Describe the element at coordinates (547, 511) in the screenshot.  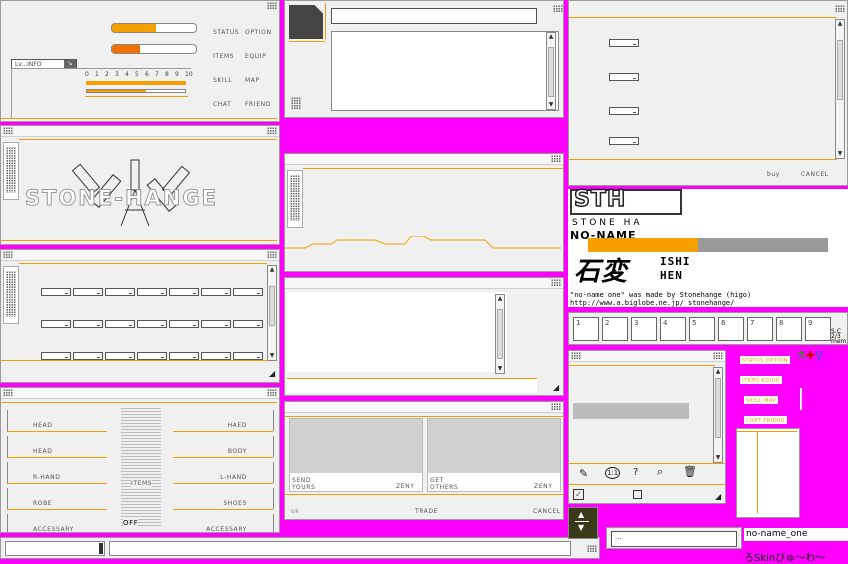
I see `trade-cancel-button: CANCEL` at that location.